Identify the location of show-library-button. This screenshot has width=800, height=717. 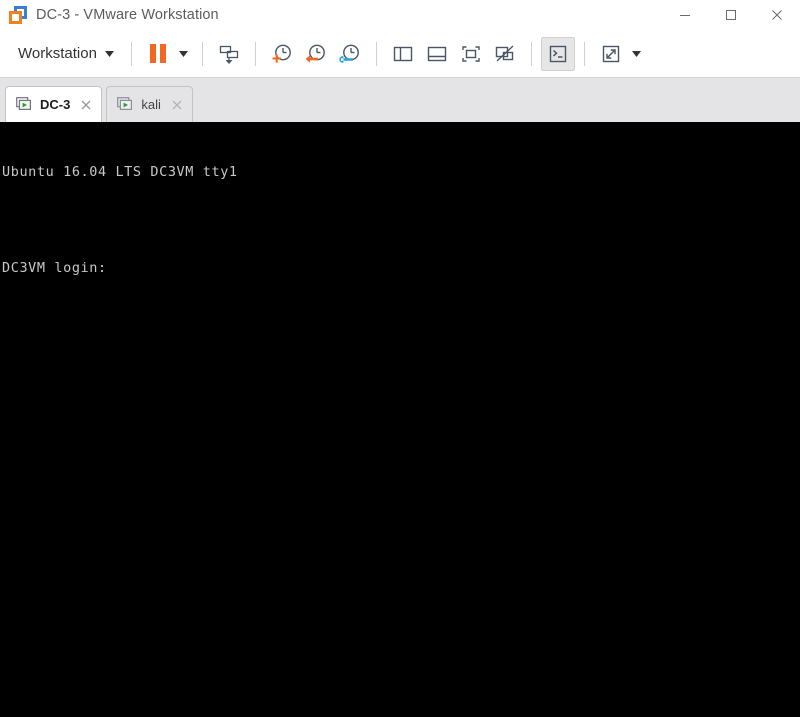
(403, 54).